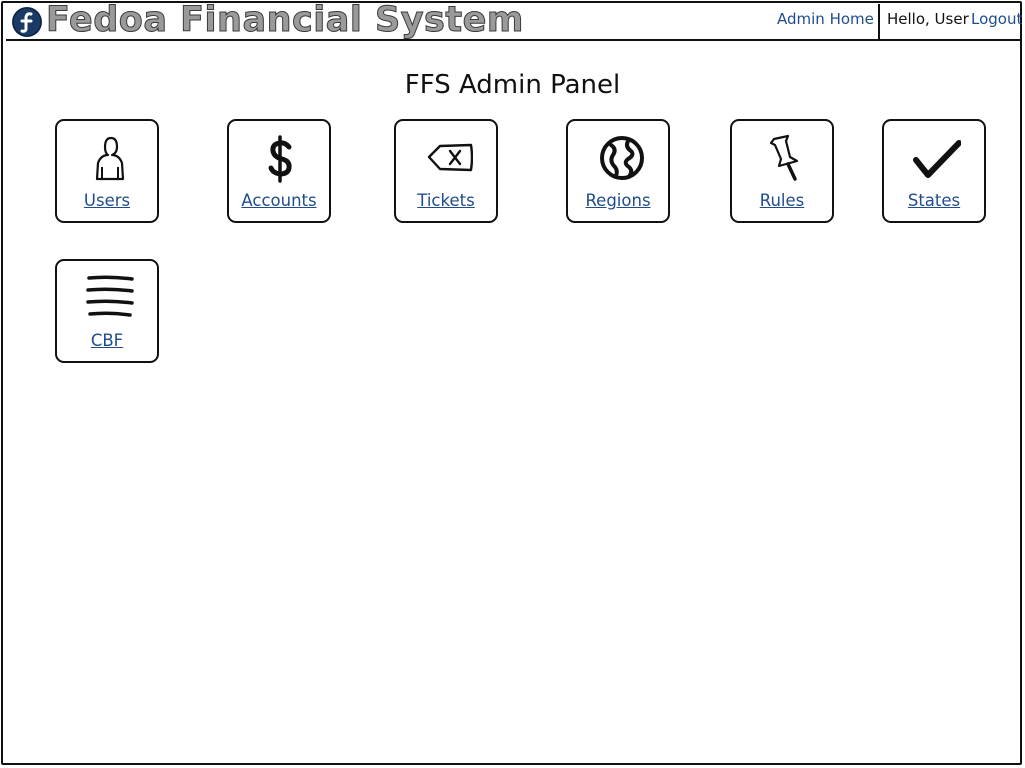 This screenshot has height=768, width=1025. I want to click on list-lines-icon, so click(109, 298).